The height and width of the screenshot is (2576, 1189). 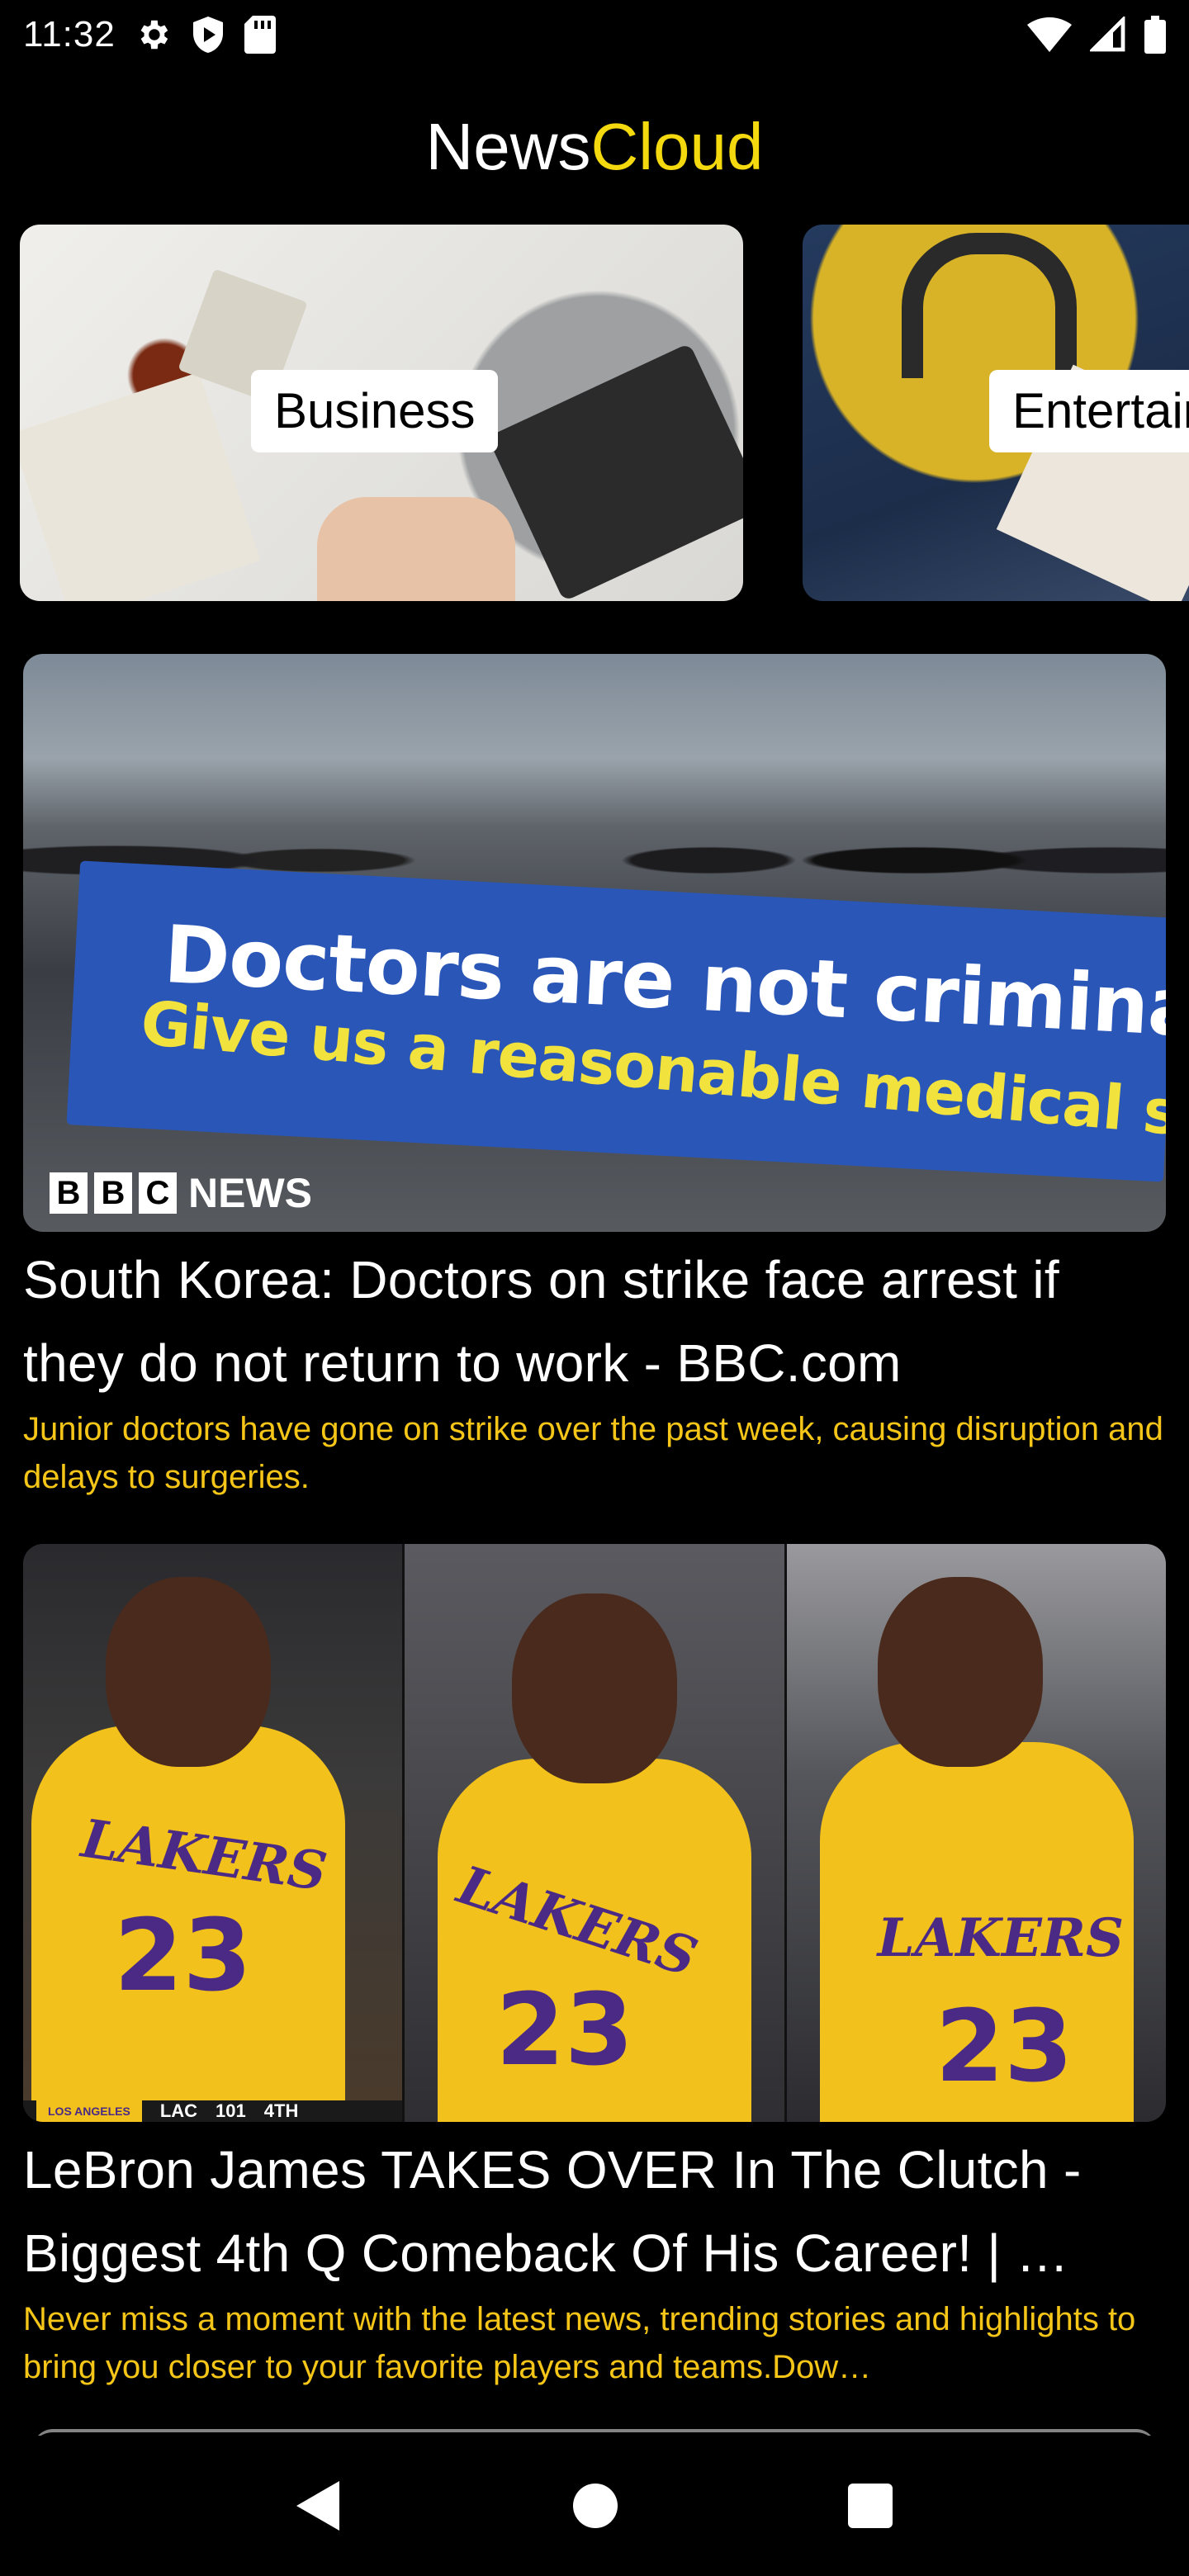 What do you see at coordinates (508, 146) in the screenshot?
I see `app-title-news: News` at bounding box center [508, 146].